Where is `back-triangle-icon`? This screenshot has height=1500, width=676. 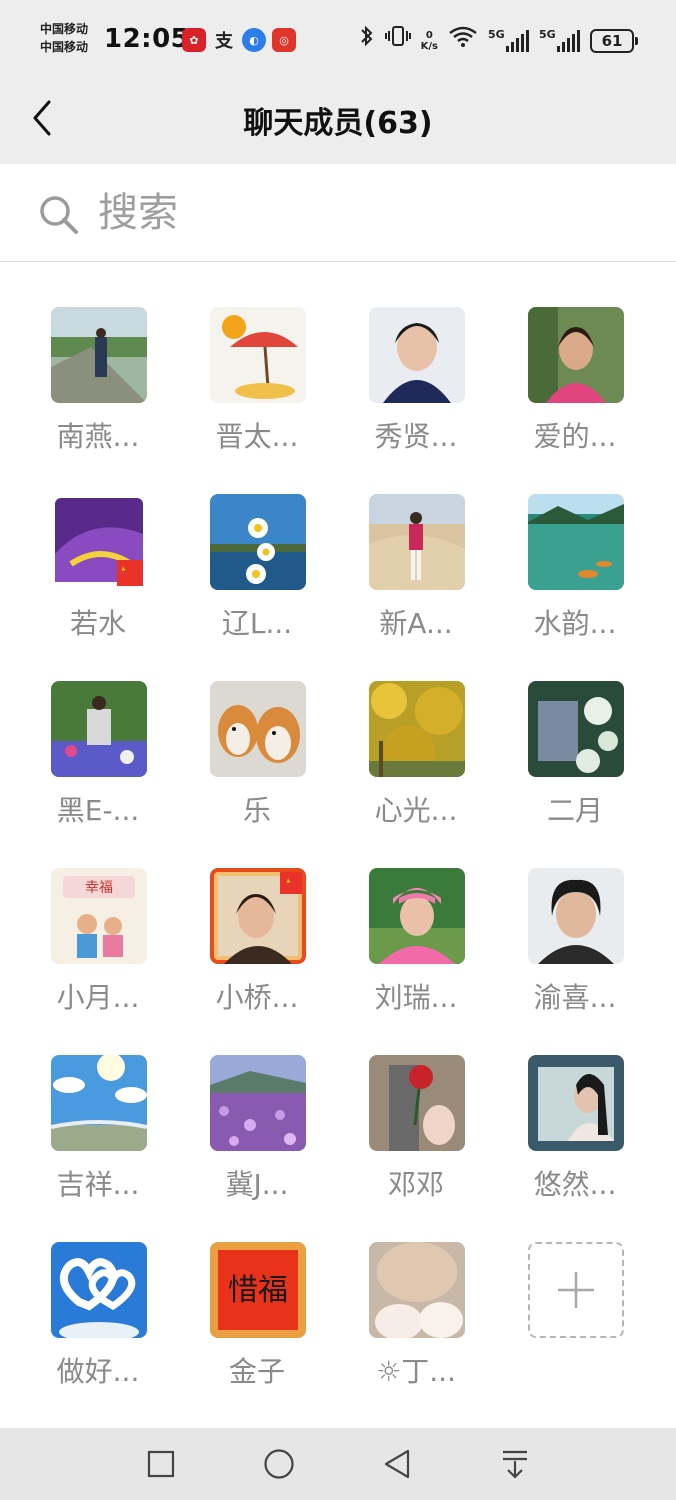
back-triangle-icon is located at coordinates (397, 1464).